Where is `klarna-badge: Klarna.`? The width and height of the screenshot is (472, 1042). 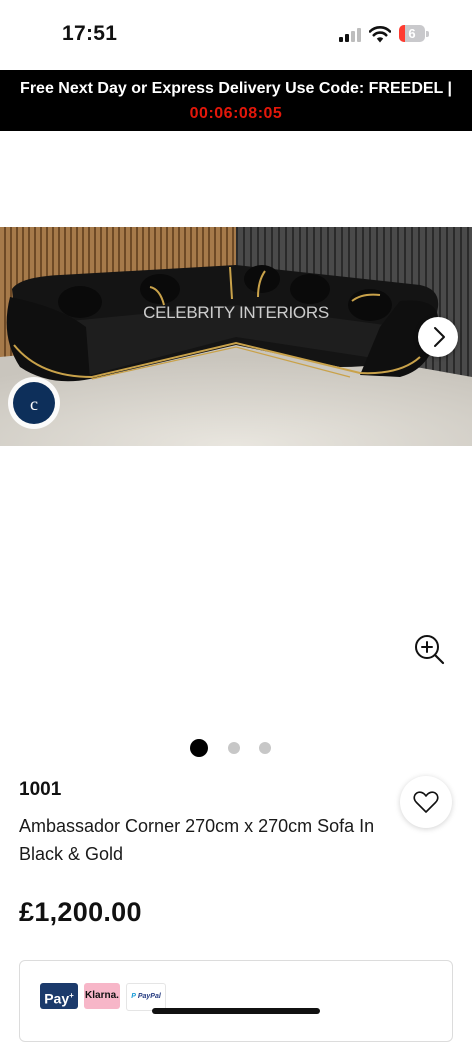
klarna-badge: Klarna. is located at coordinates (102, 996).